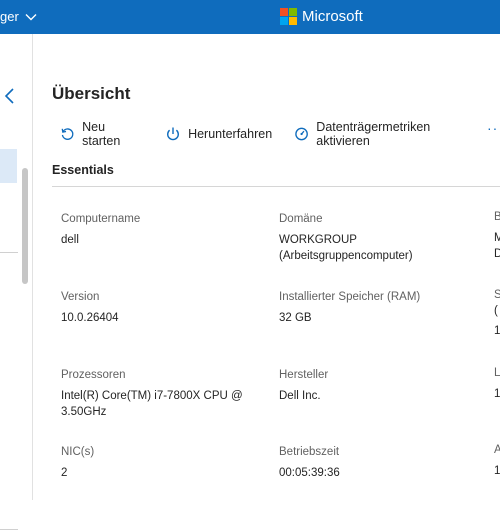 The width and height of the screenshot is (500, 530). Describe the element at coordinates (90, 307) in the screenshot. I see `version-field: Version 10.0.26404` at that location.